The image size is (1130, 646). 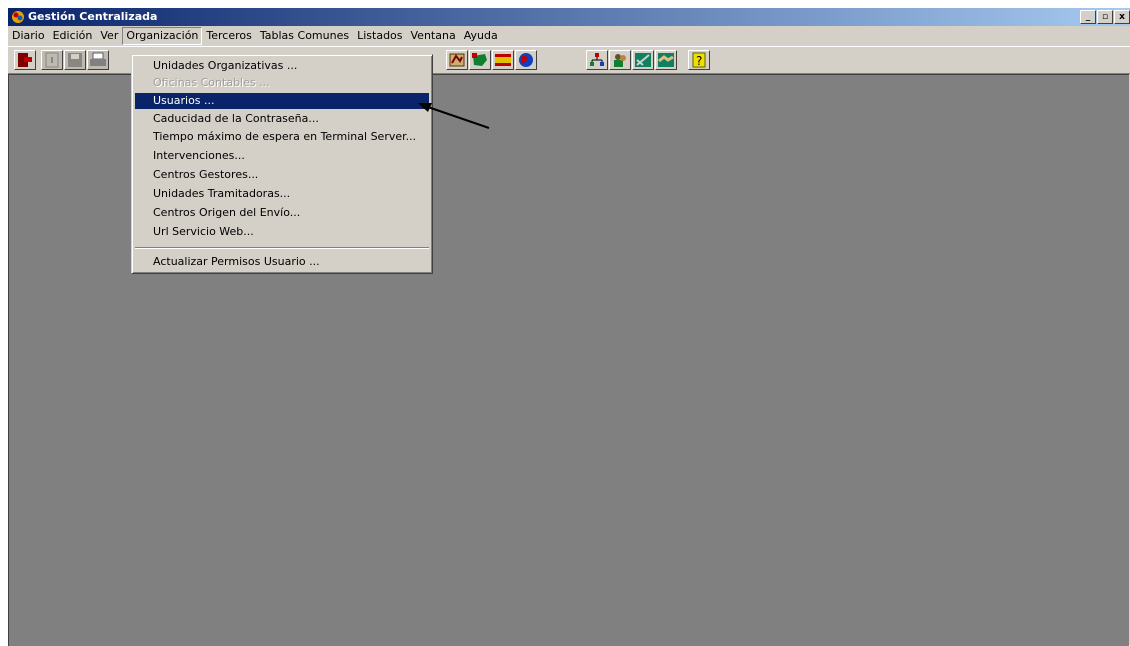 What do you see at coordinates (379, 36) in the screenshot?
I see `menu-listados: Listados` at bounding box center [379, 36].